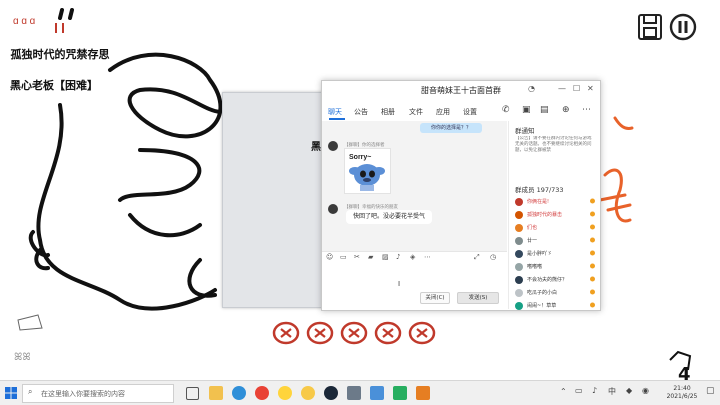 Image resolution: width=720 pixels, height=405 pixels. Describe the element at coordinates (562, 88) in the screenshot. I see `minimize-icon: —` at that location.